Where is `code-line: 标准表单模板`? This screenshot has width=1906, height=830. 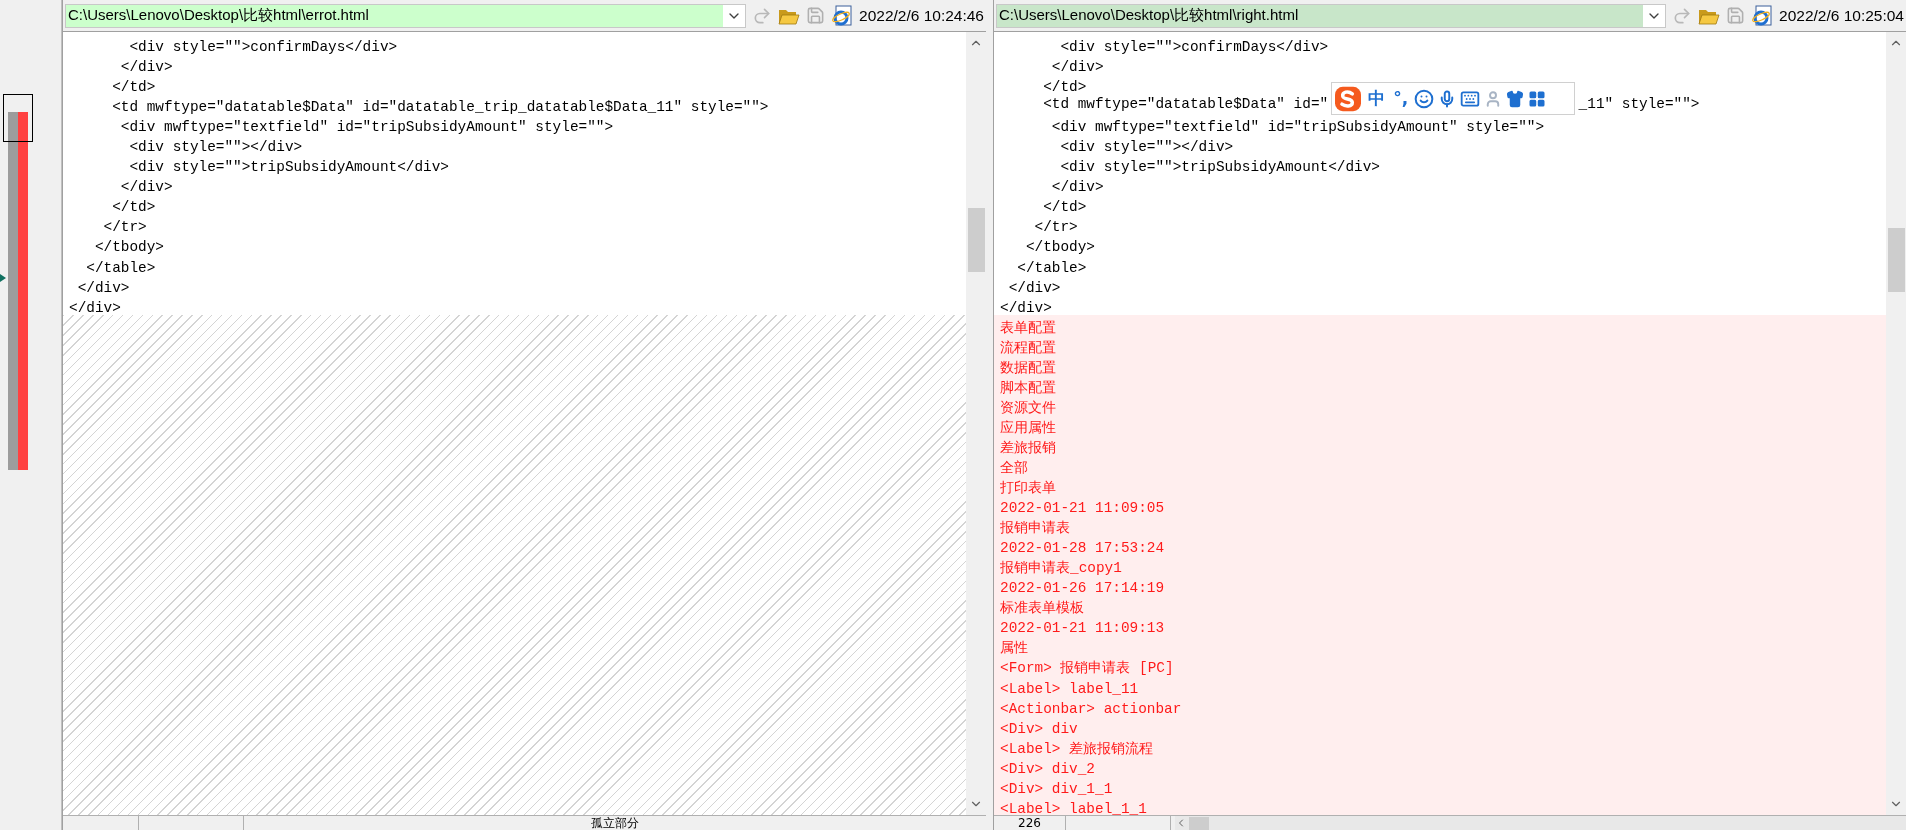 code-line: 标准表单模板 is located at coordinates (1042, 608).